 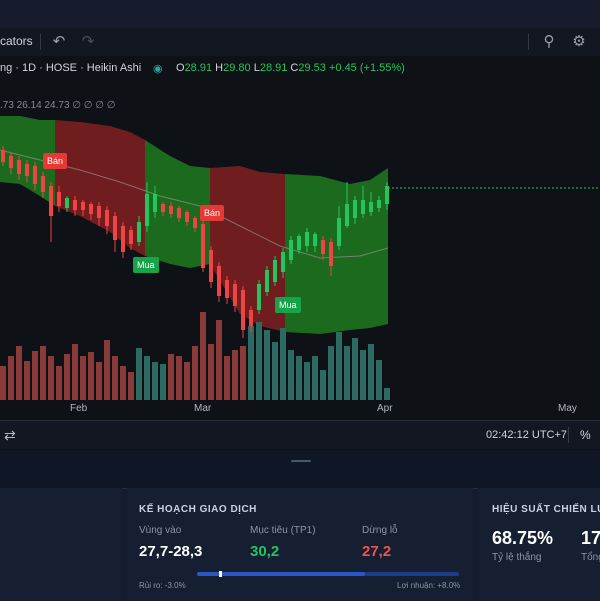 I want to click on performance-title: HIỆU SUẤT CHIẾN LƯỢ, so click(x=546, y=509).